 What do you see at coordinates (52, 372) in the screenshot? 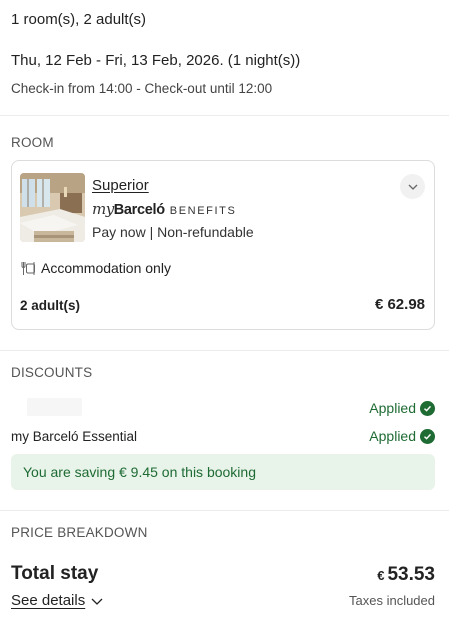
I see `discounts-section-title: DISCOUNTS` at bounding box center [52, 372].